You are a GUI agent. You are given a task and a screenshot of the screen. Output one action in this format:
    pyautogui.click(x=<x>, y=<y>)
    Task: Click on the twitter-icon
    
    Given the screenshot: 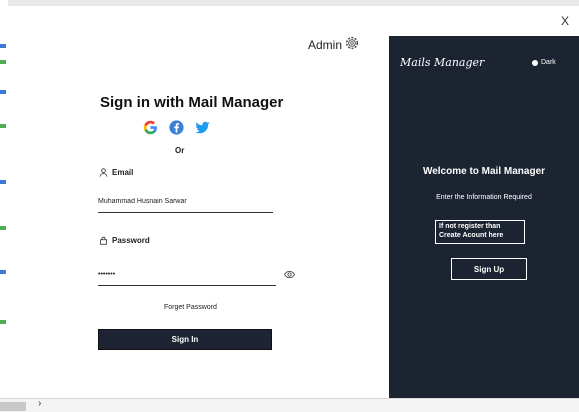 What is the action you would take?
    pyautogui.click(x=202, y=127)
    